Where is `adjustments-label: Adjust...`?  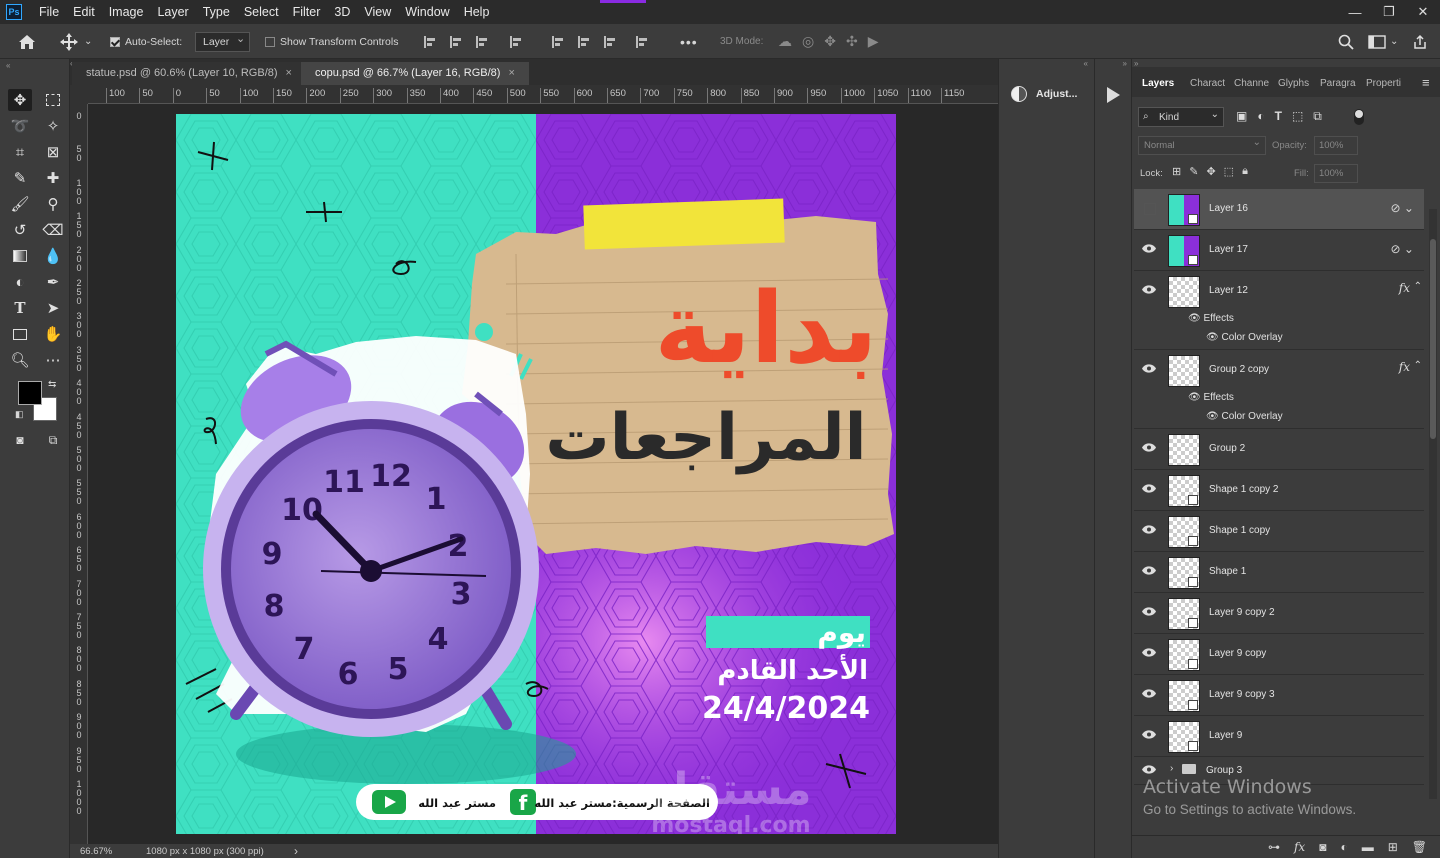
adjustments-label: Adjust... is located at coordinates (1056, 94).